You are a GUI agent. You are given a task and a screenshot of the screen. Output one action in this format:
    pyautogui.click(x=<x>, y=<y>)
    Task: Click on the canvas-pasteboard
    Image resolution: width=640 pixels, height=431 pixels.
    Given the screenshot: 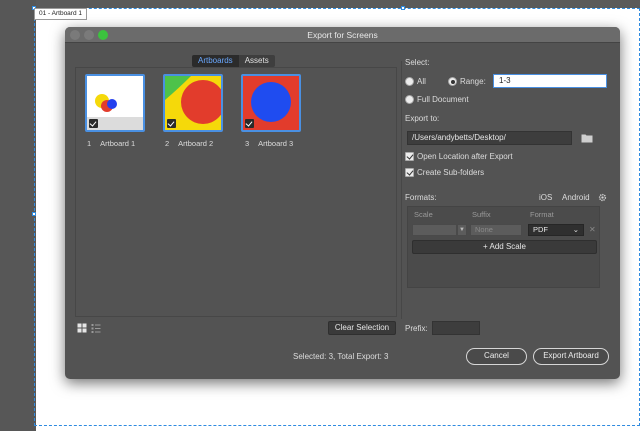 What is the action you would take?
    pyautogui.click(x=18, y=215)
    